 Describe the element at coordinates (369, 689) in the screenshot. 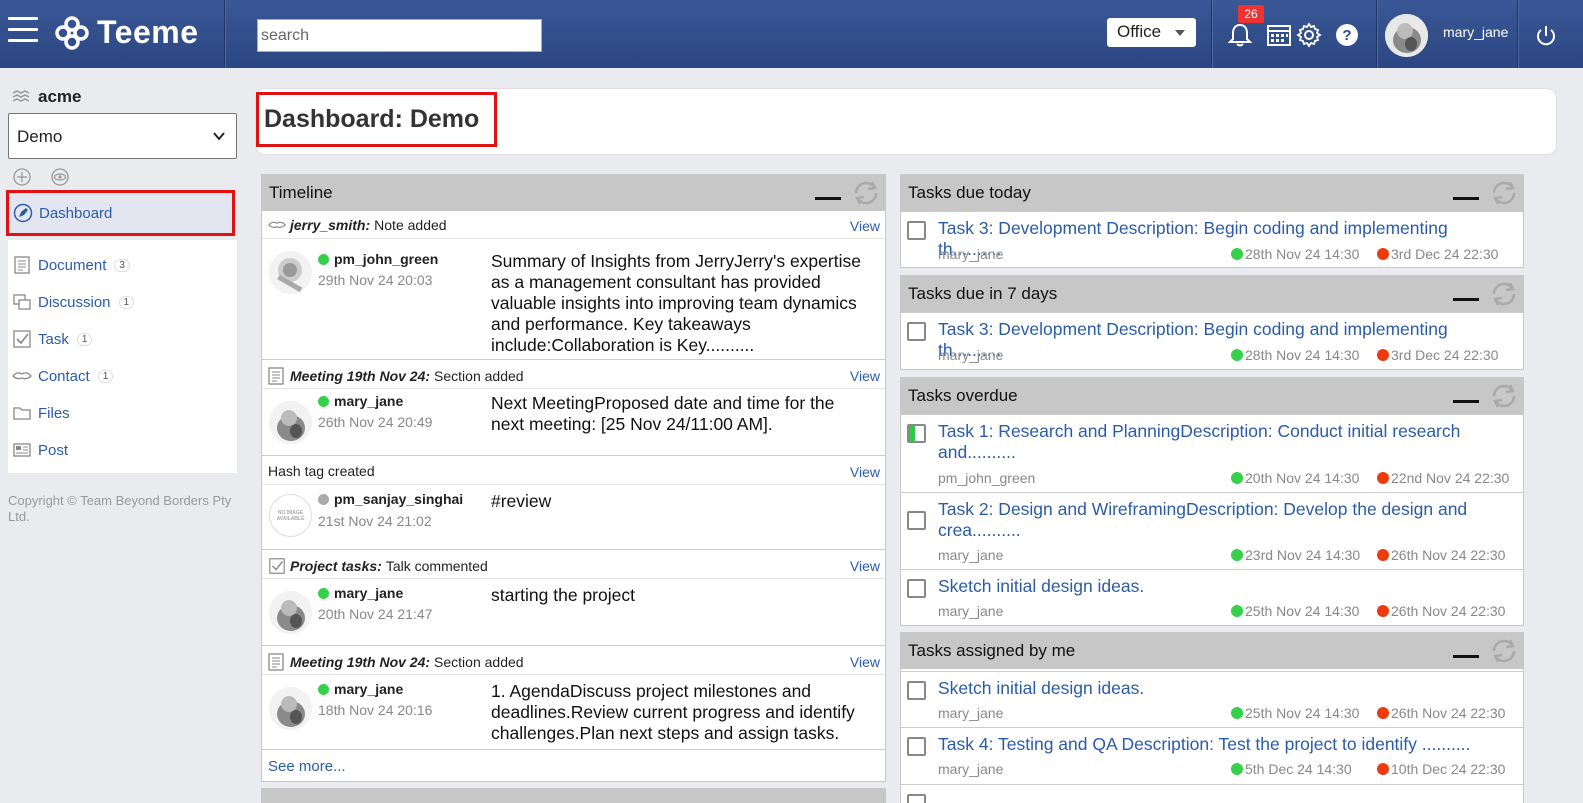

I see `entry-username: mary_jane` at that location.